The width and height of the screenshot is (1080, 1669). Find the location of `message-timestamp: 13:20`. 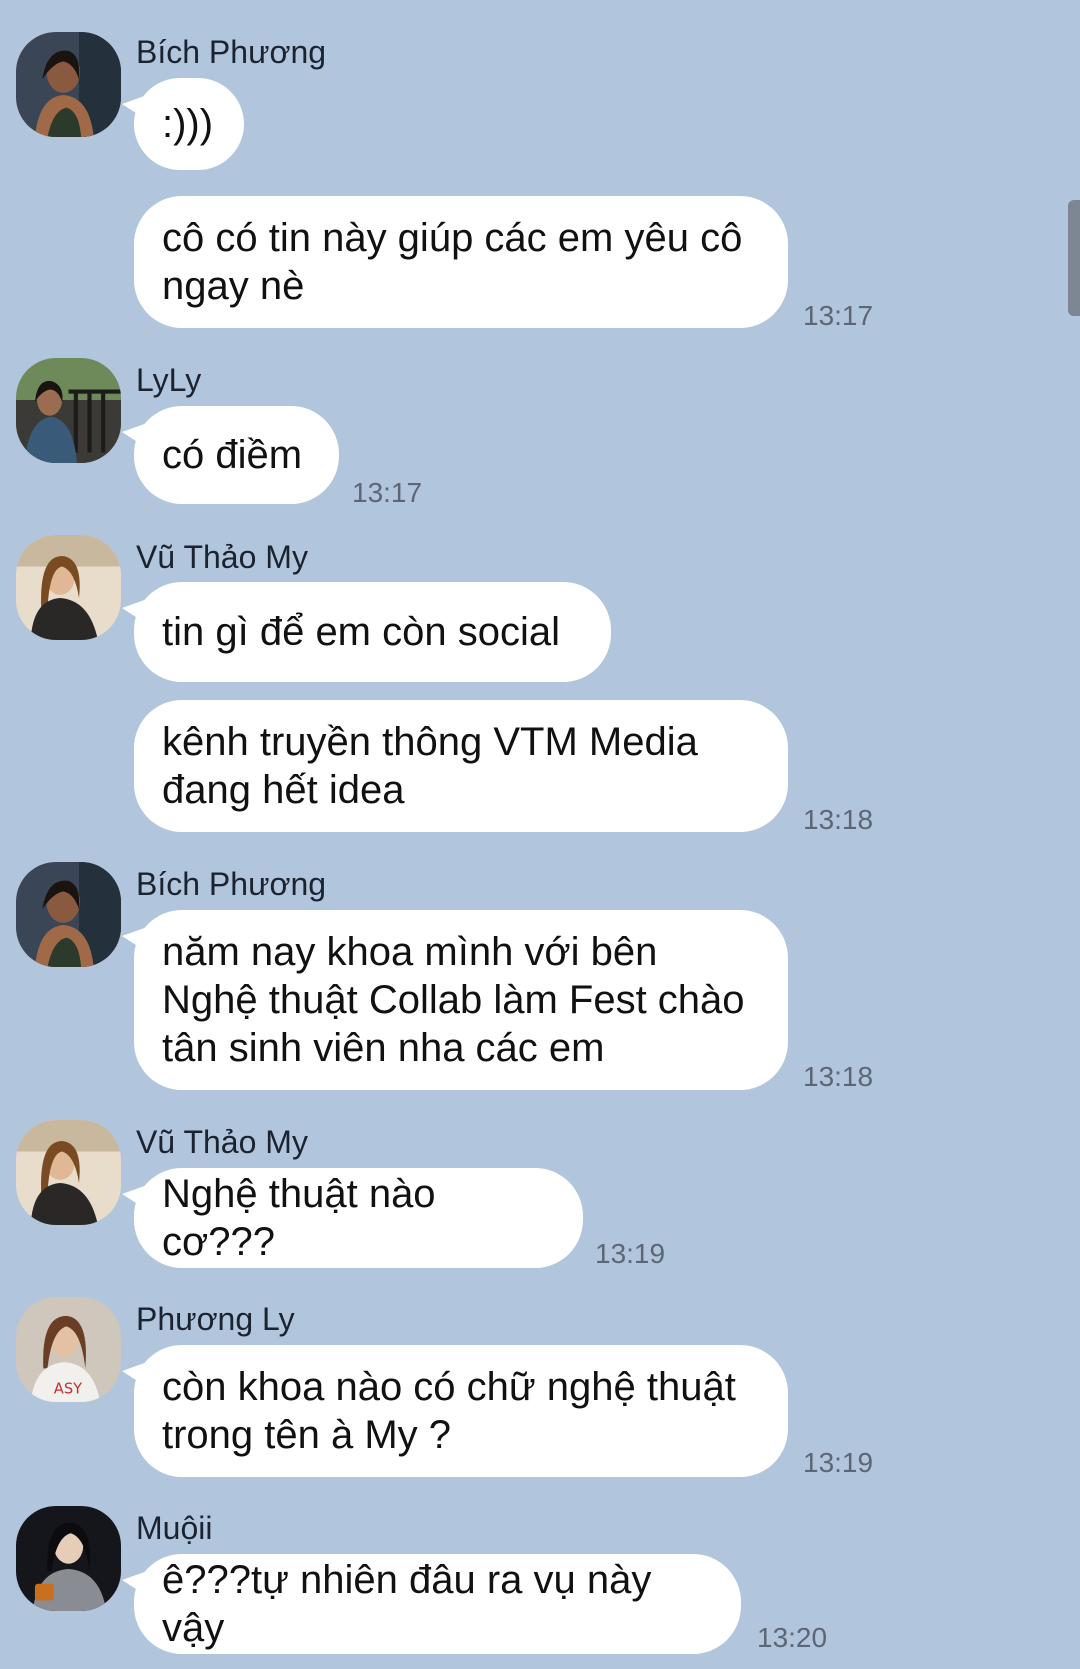

message-timestamp: 13:20 is located at coordinates (792, 1637).